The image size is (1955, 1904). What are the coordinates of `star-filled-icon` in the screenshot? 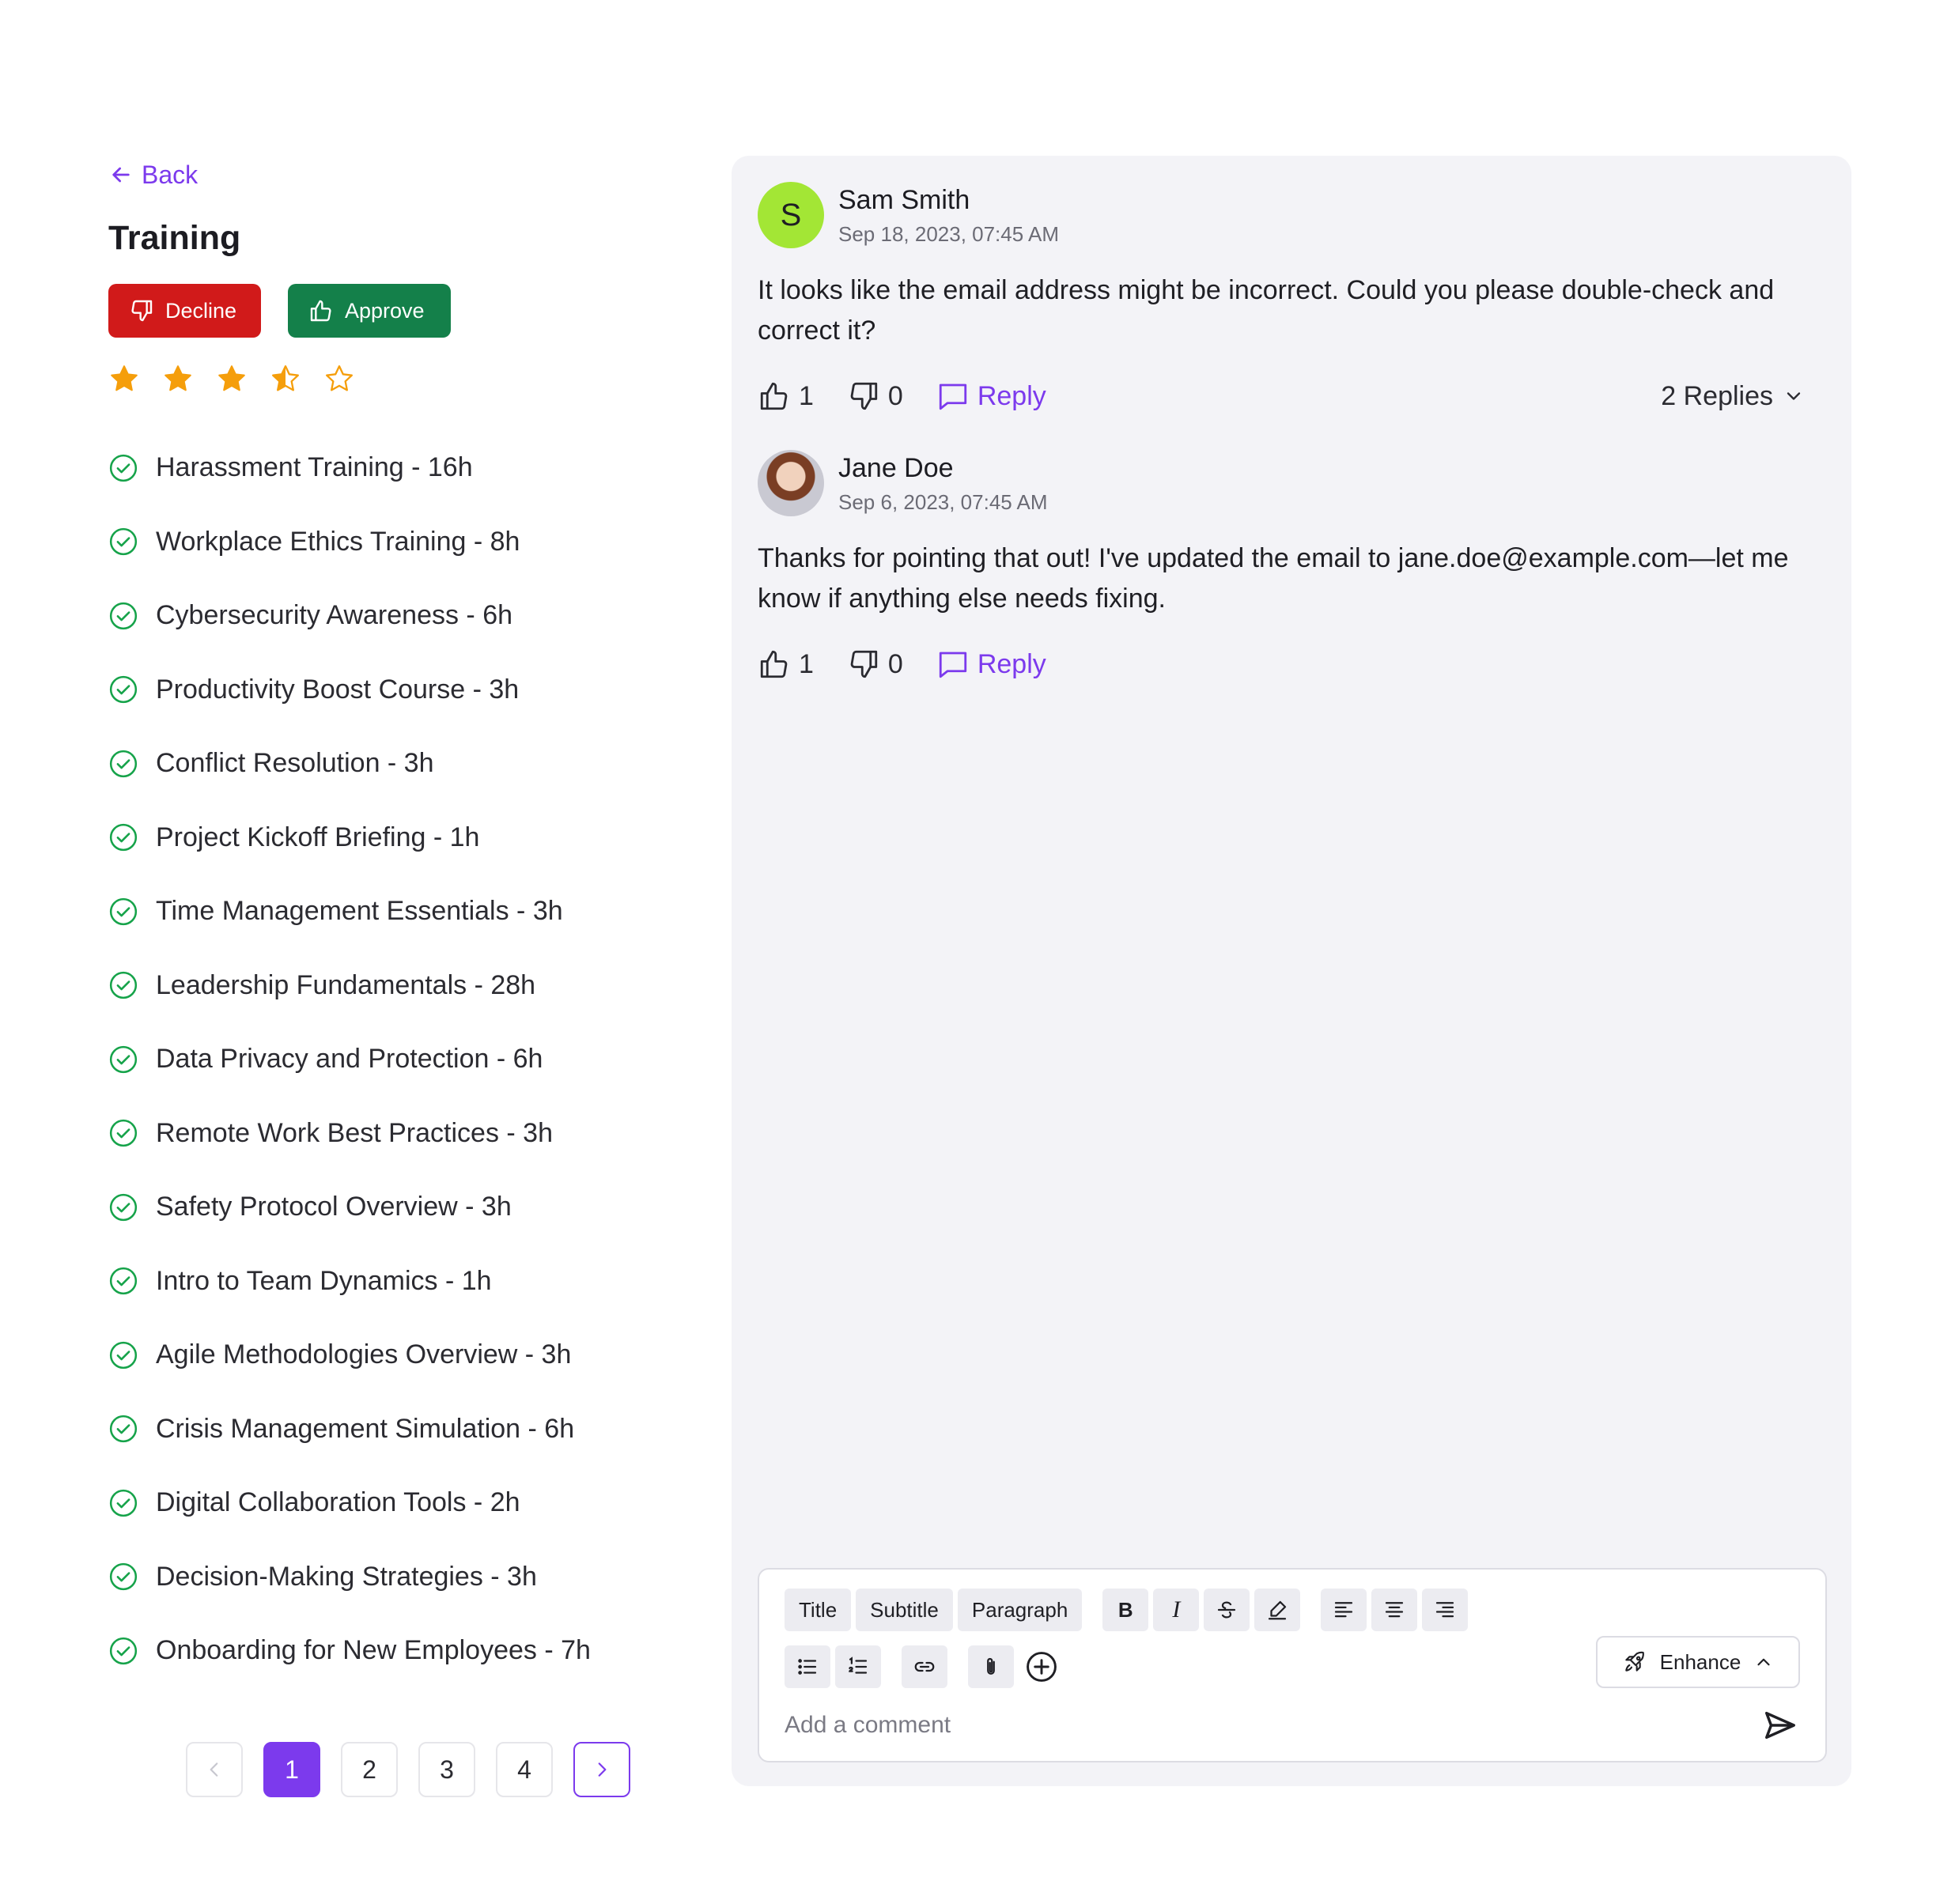 It's located at (177, 378).